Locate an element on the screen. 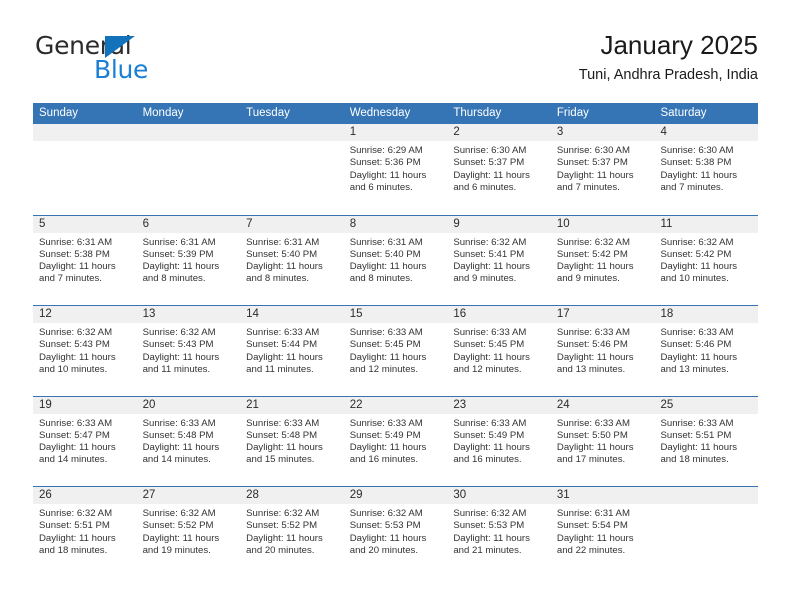 This screenshot has height=612, width=792. day-number: 13 is located at coordinates (188, 314).